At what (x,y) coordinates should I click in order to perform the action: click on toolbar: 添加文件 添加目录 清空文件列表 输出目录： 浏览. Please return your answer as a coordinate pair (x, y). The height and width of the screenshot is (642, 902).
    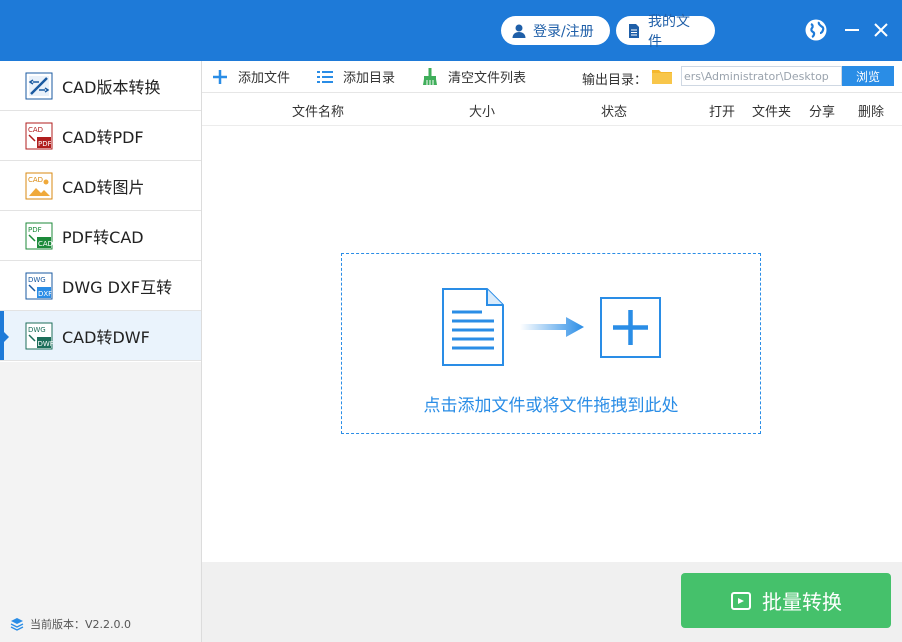
    Looking at the image, I should click on (552, 77).